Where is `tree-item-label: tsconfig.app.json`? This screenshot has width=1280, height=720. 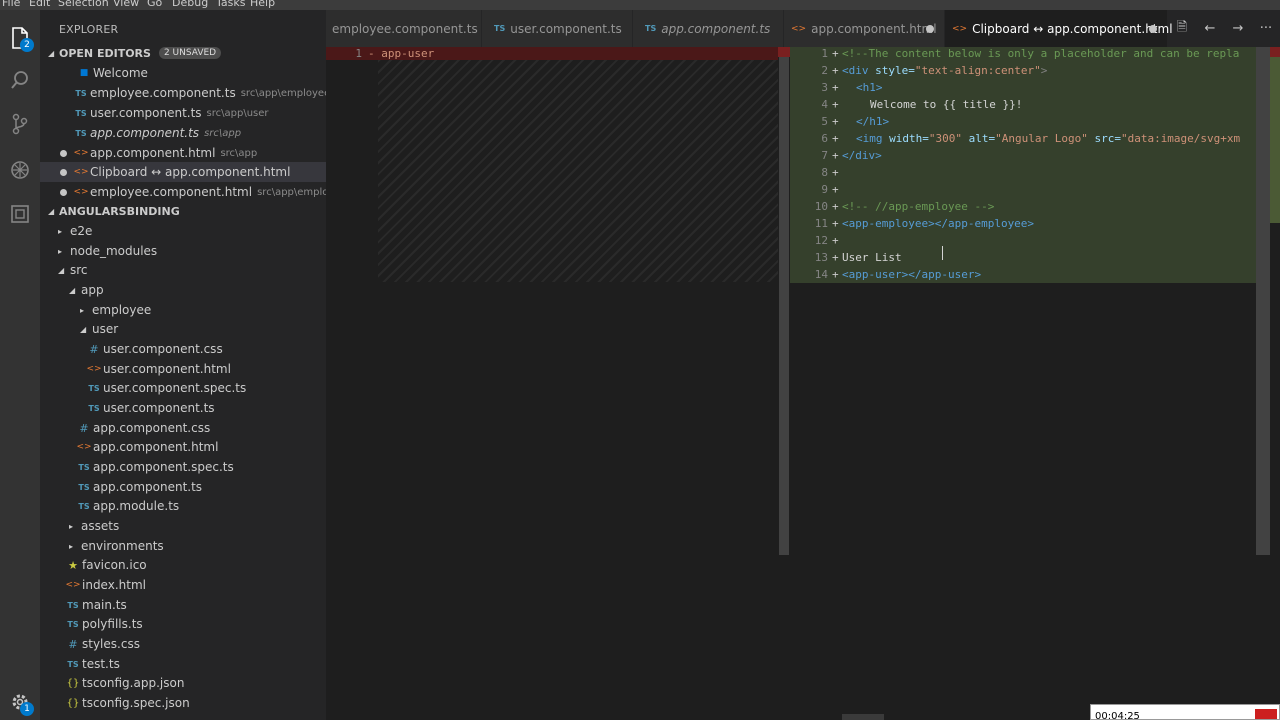
tree-item-label: tsconfig.app.json is located at coordinates (133, 683).